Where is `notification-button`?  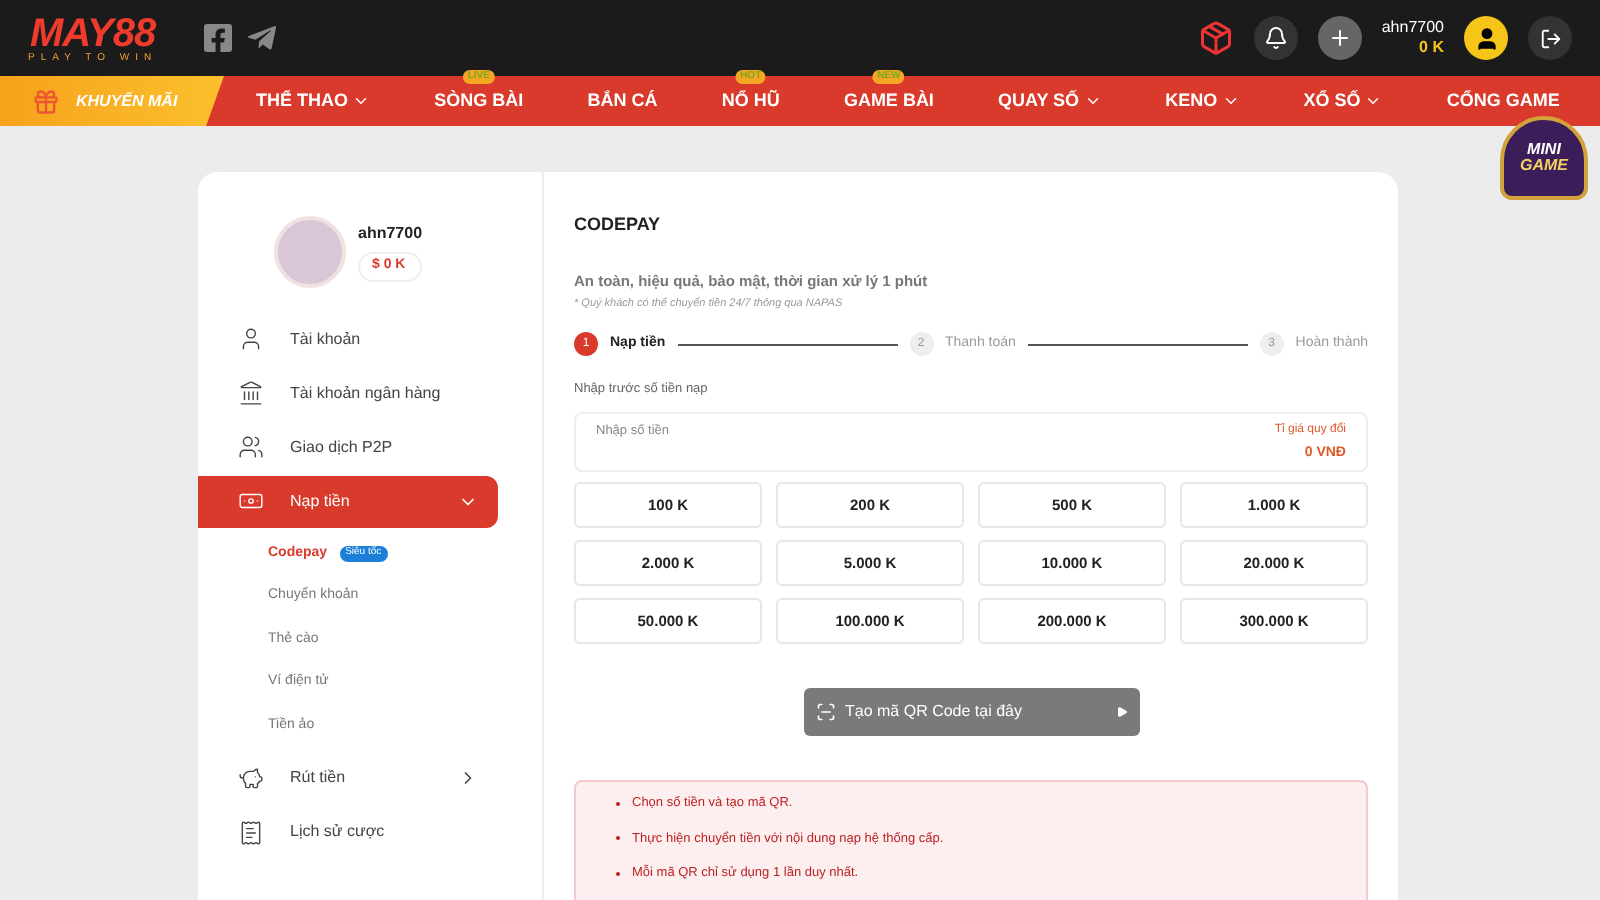
notification-button is located at coordinates (1275, 38).